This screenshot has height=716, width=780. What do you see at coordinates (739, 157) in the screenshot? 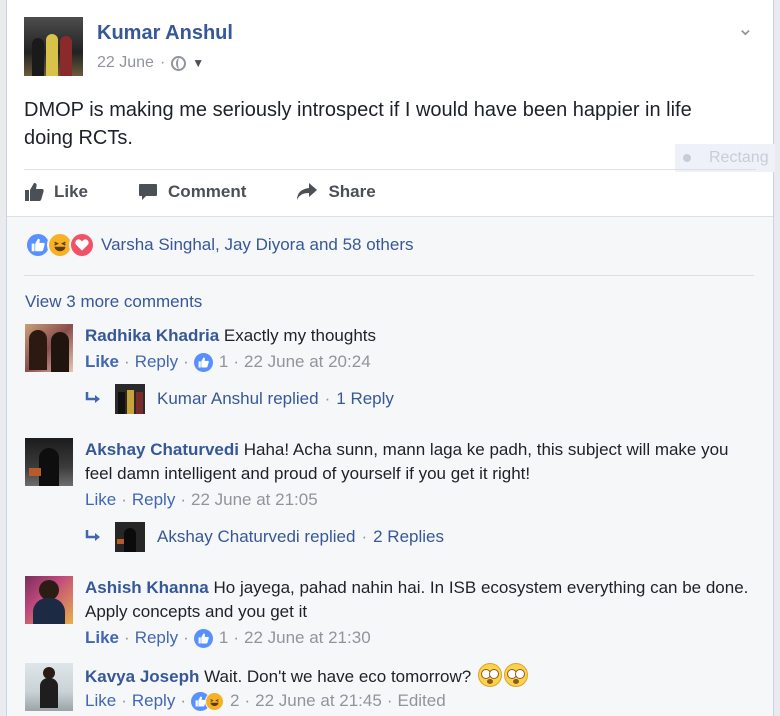
I see `overlay-label: Rectang` at bounding box center [739, 157].